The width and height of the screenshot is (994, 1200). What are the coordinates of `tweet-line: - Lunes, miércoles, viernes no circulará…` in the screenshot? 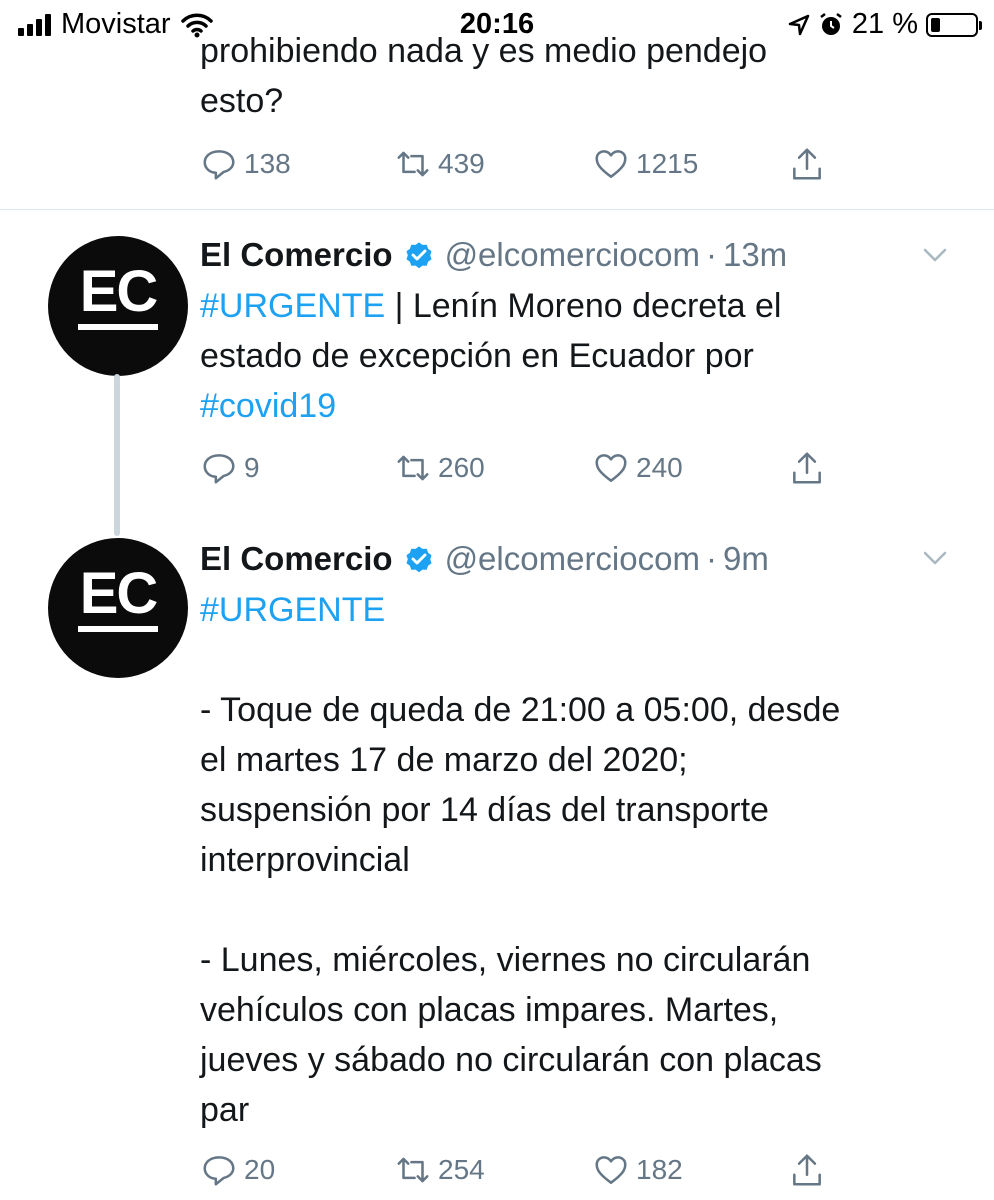 It's located at (505, 960).